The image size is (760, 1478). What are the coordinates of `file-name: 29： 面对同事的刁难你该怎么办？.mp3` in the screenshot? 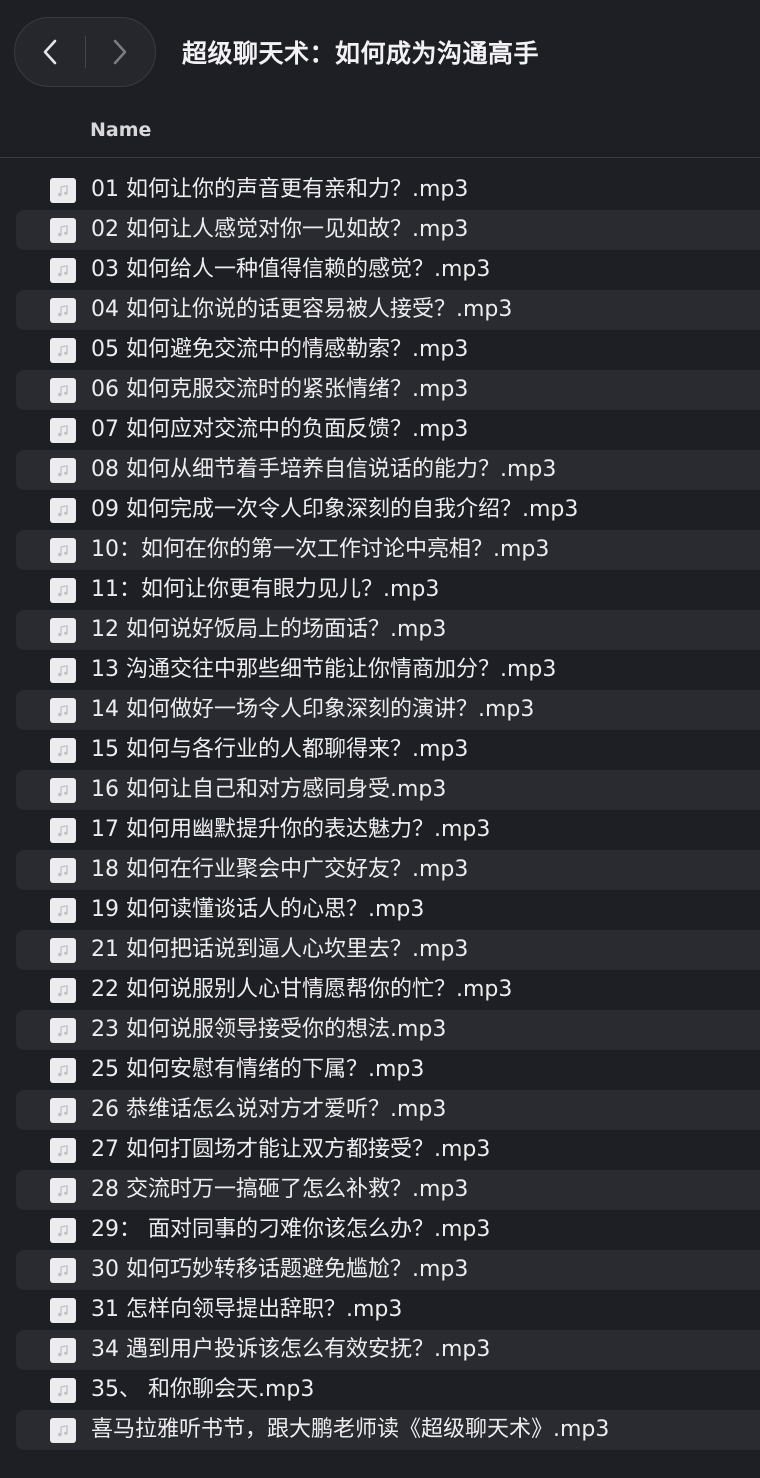 It's located at (291, 1229).